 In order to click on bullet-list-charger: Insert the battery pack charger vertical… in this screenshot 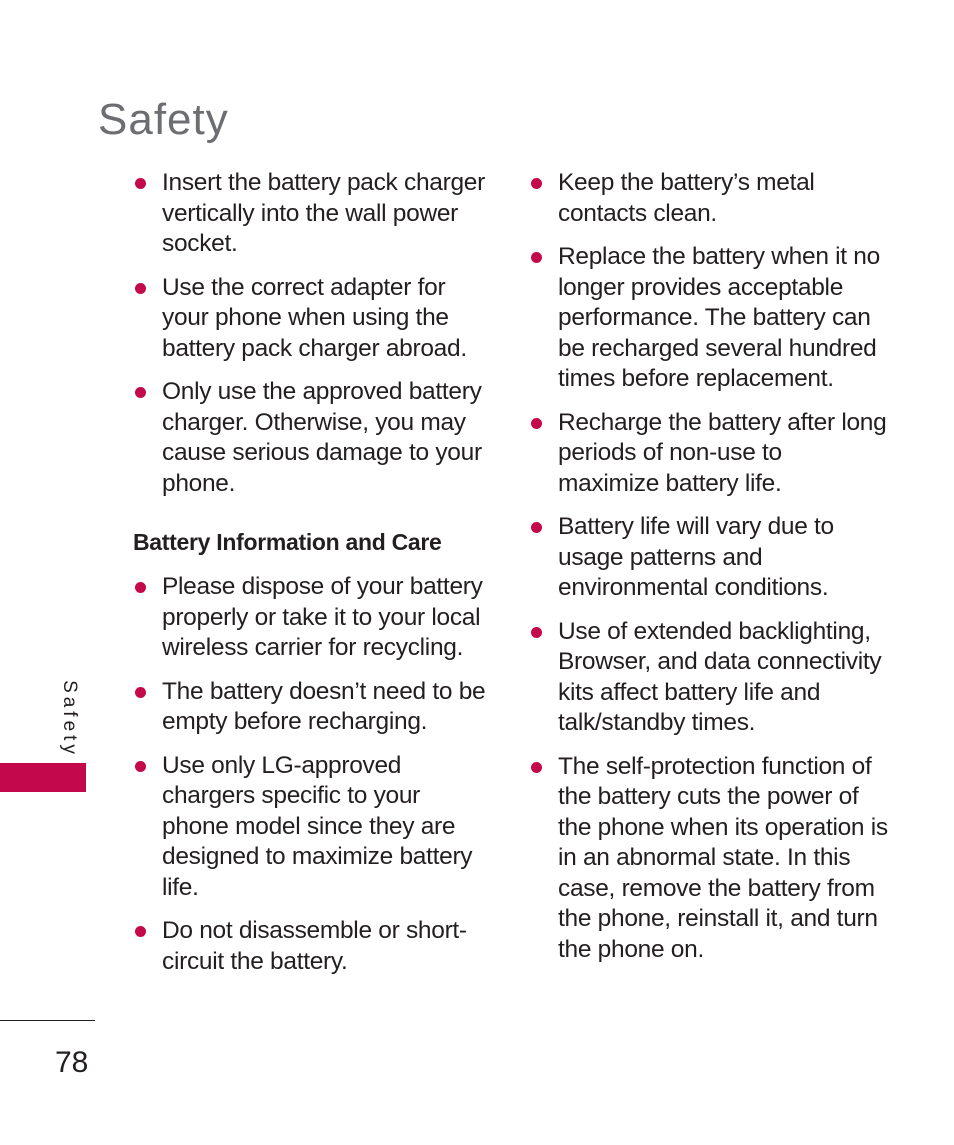, I will do `click(313, 333)`.